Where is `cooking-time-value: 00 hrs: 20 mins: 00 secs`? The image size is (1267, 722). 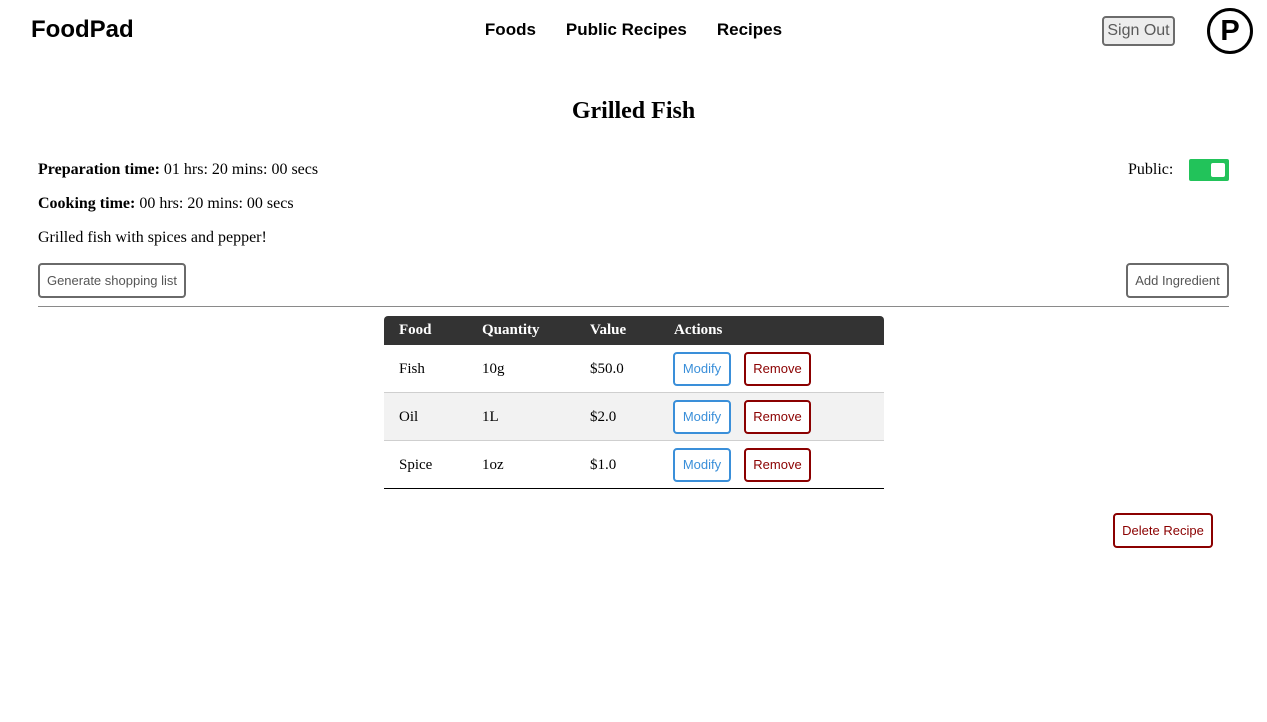 cooking-time-value: 00 hrs: 20 mins: 00 secs is located at coordinates (216, 203).